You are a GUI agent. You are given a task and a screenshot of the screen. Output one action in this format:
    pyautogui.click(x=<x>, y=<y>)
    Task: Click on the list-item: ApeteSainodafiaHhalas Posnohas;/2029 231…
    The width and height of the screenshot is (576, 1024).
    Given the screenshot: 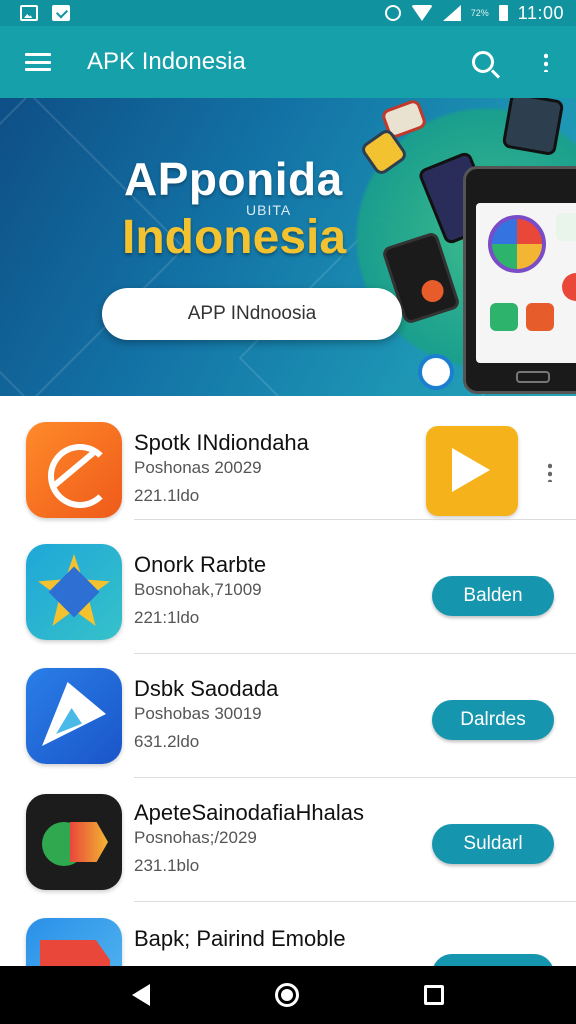 What is the action you would take?
    pyautogui.click(x=288, y=840)
    